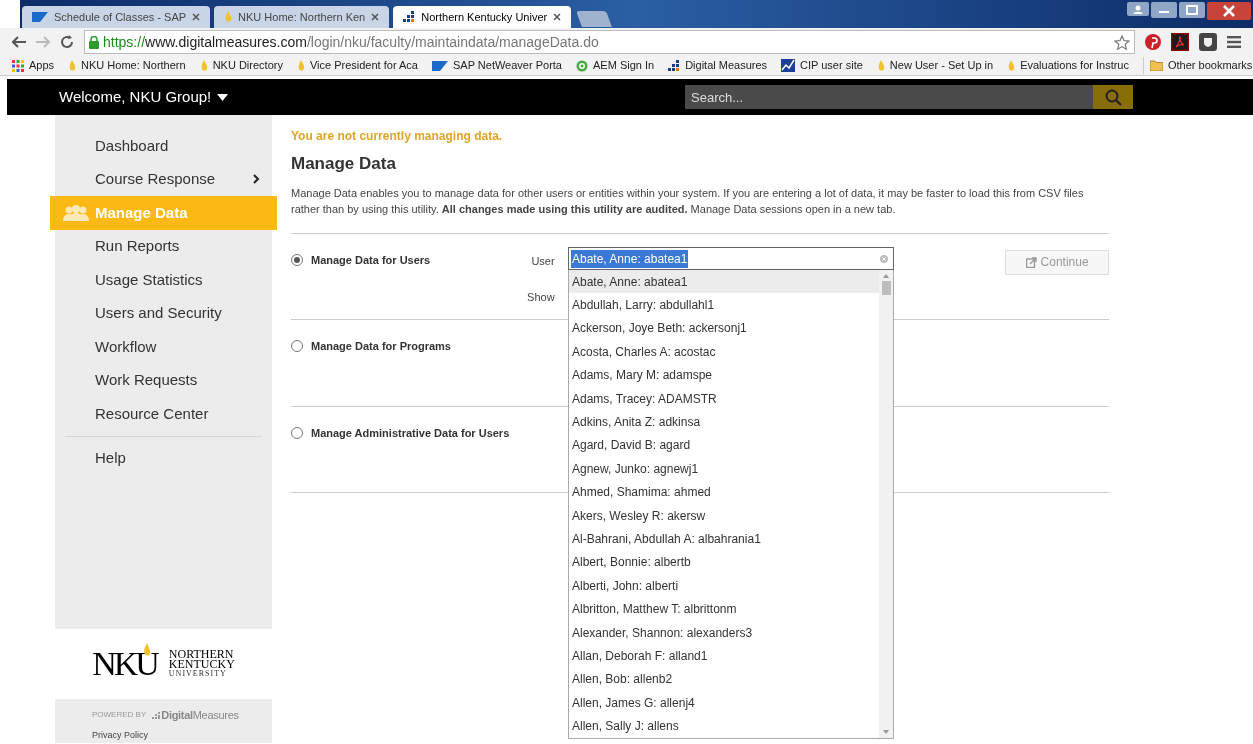  What do you see at coordinates (163, 414) in the screenshot?
I see `sidebar-item: Resource Center` at bounding box center [163, 414].